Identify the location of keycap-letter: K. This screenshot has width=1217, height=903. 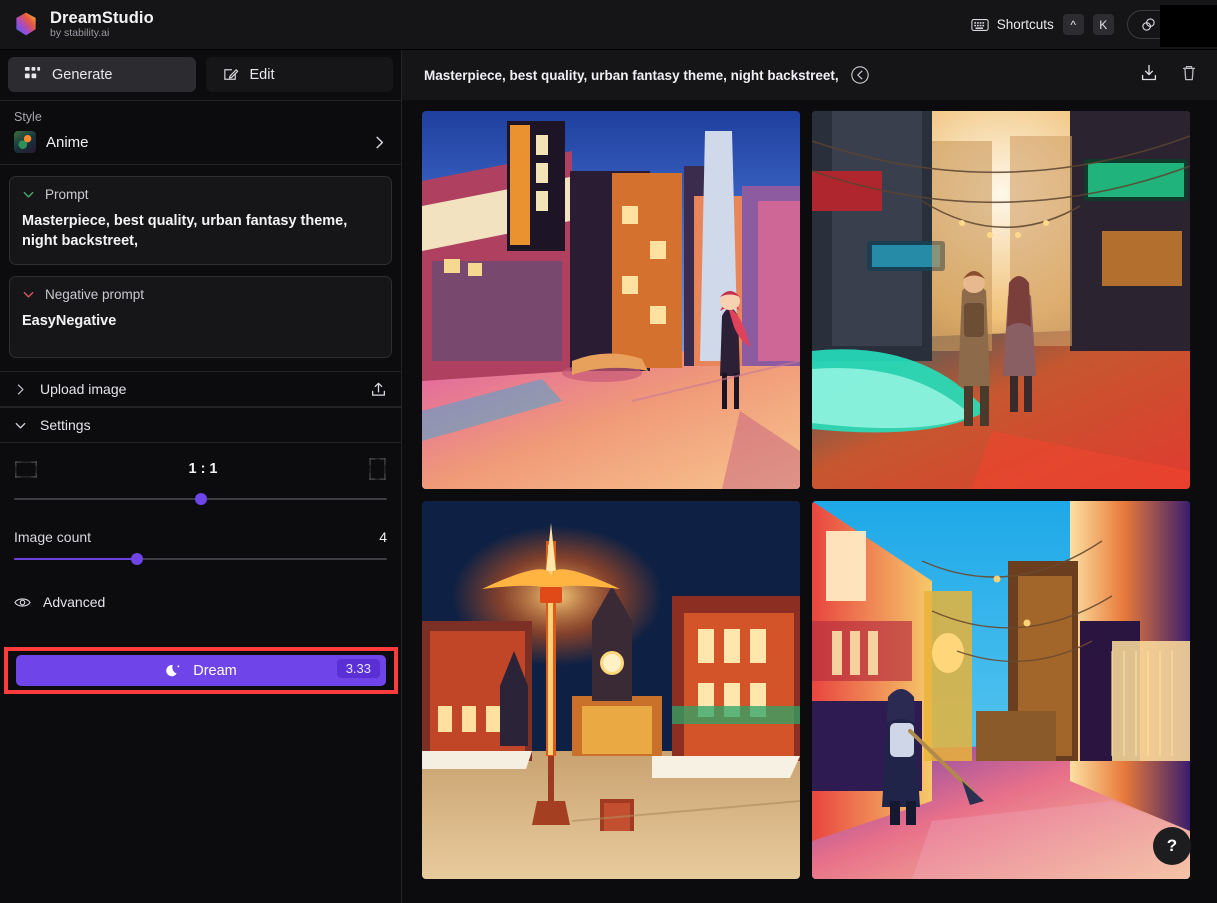
(1103, 24).